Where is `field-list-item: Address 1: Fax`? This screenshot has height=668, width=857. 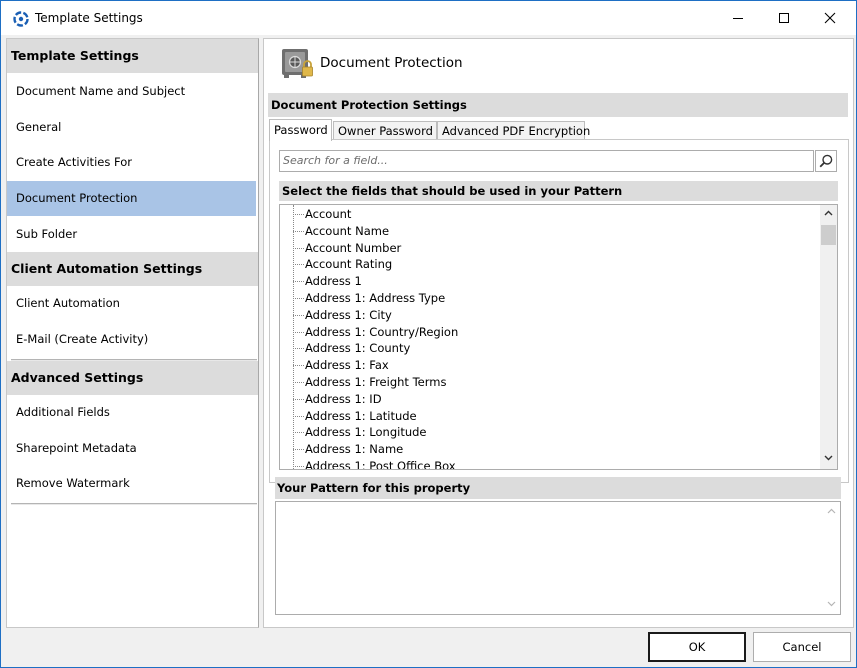 field-list-item: Address 1: Fax is located at coordinates (347, 365).